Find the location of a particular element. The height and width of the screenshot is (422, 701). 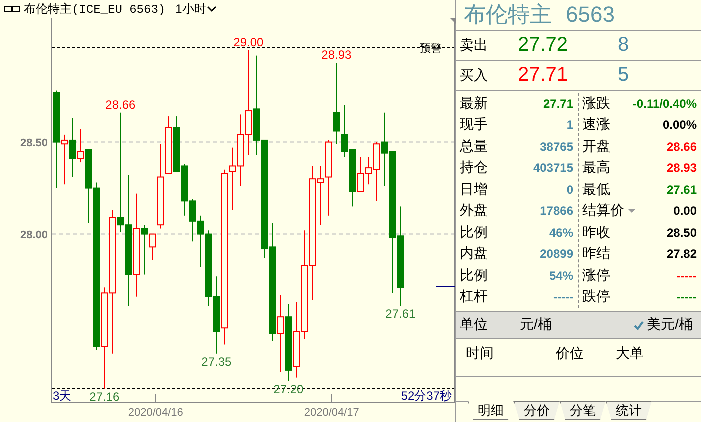

unit-label: 单位 is located at coordinates (474, 325).